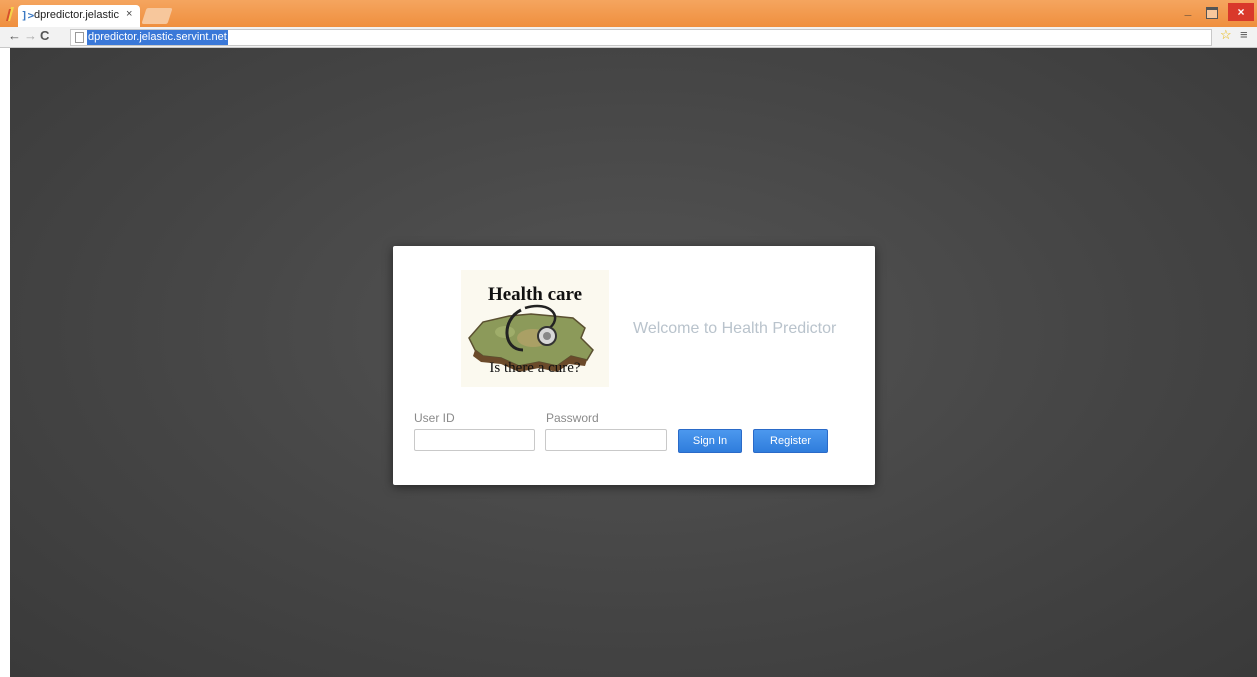 This screenshot has height=677, width=1257. What do you see at coordinates (628, 13) in the screenshot?
I see `window-titlebar: ]> dpredictor.jelastic.se × _ ×` at bounding box center [628, 13].